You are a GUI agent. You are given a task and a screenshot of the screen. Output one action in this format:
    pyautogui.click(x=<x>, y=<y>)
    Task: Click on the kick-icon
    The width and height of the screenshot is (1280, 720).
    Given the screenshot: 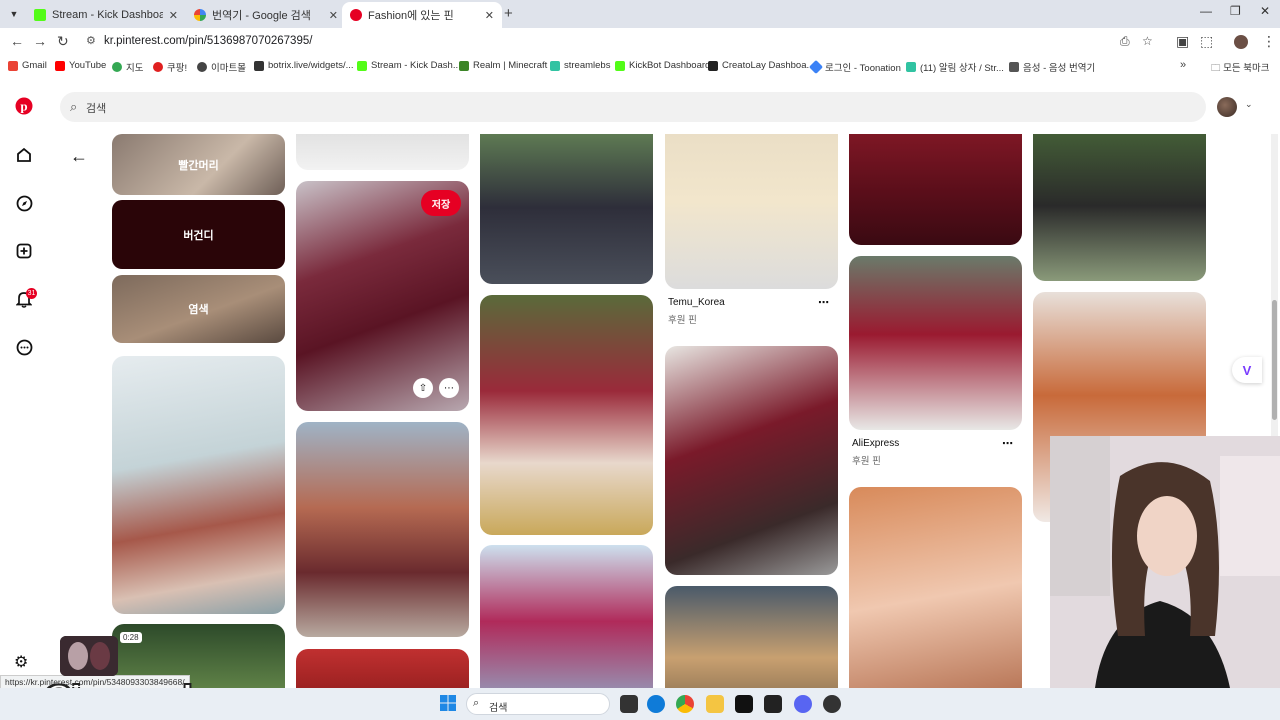 What is the action you would take?
    pyautogui.click(x=362, y=65)
    